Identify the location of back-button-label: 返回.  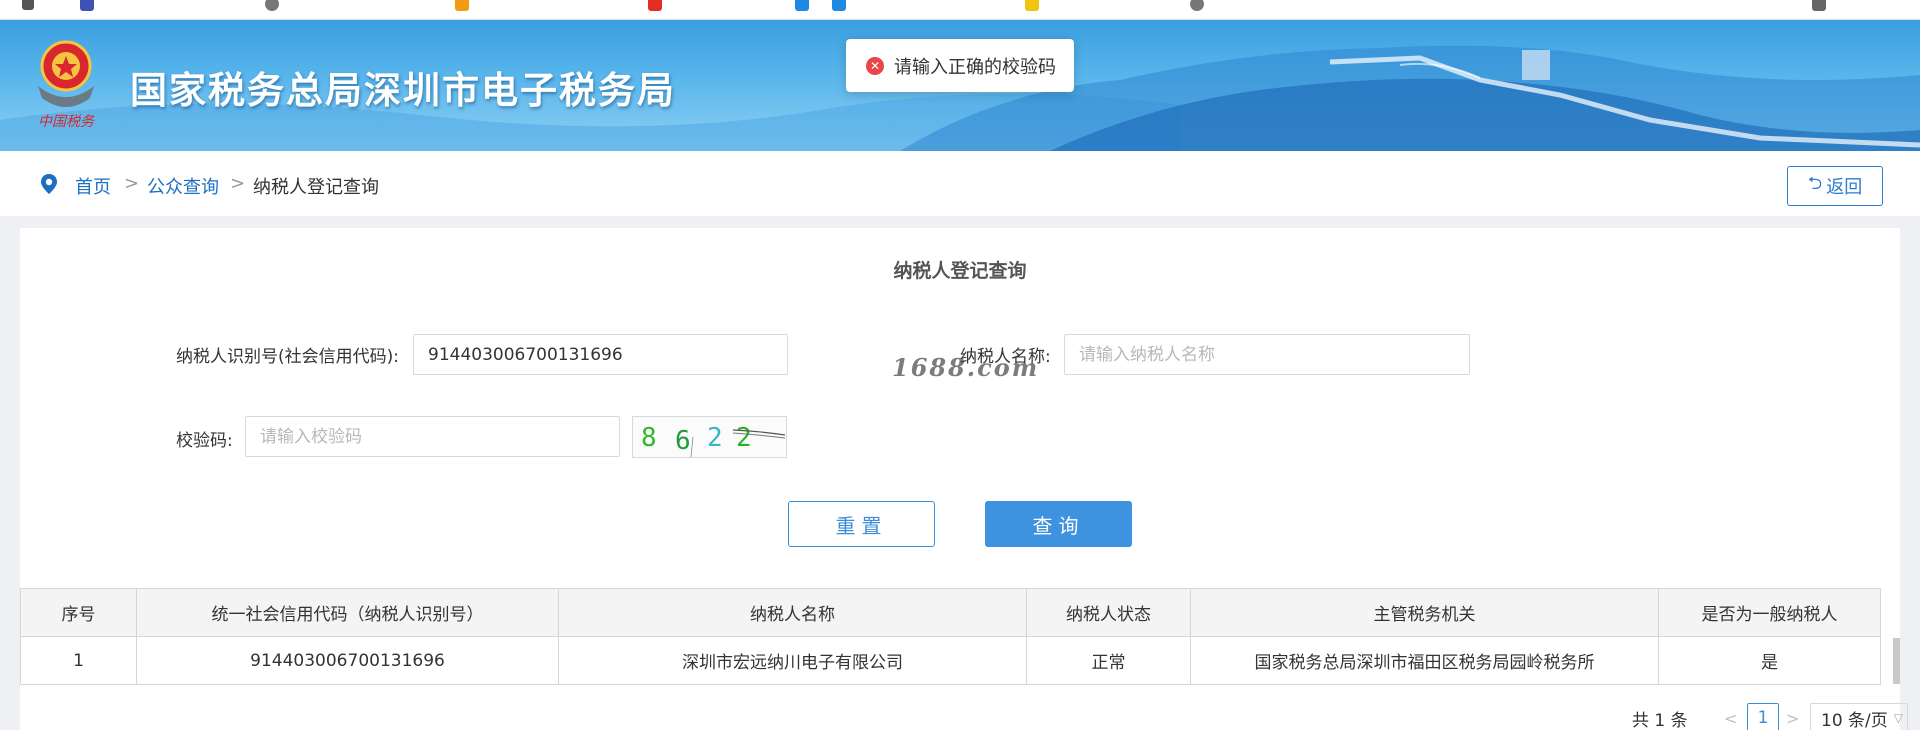
(1844, 187).